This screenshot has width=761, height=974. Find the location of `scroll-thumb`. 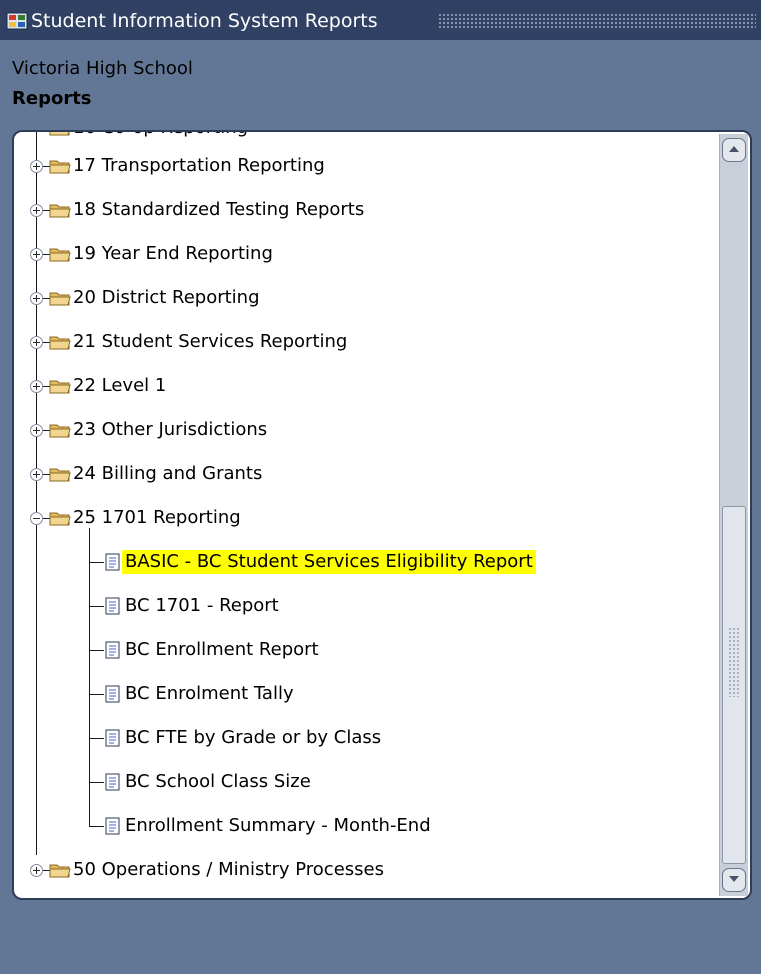

scroll-thumb is located at coordinates (734, 685).